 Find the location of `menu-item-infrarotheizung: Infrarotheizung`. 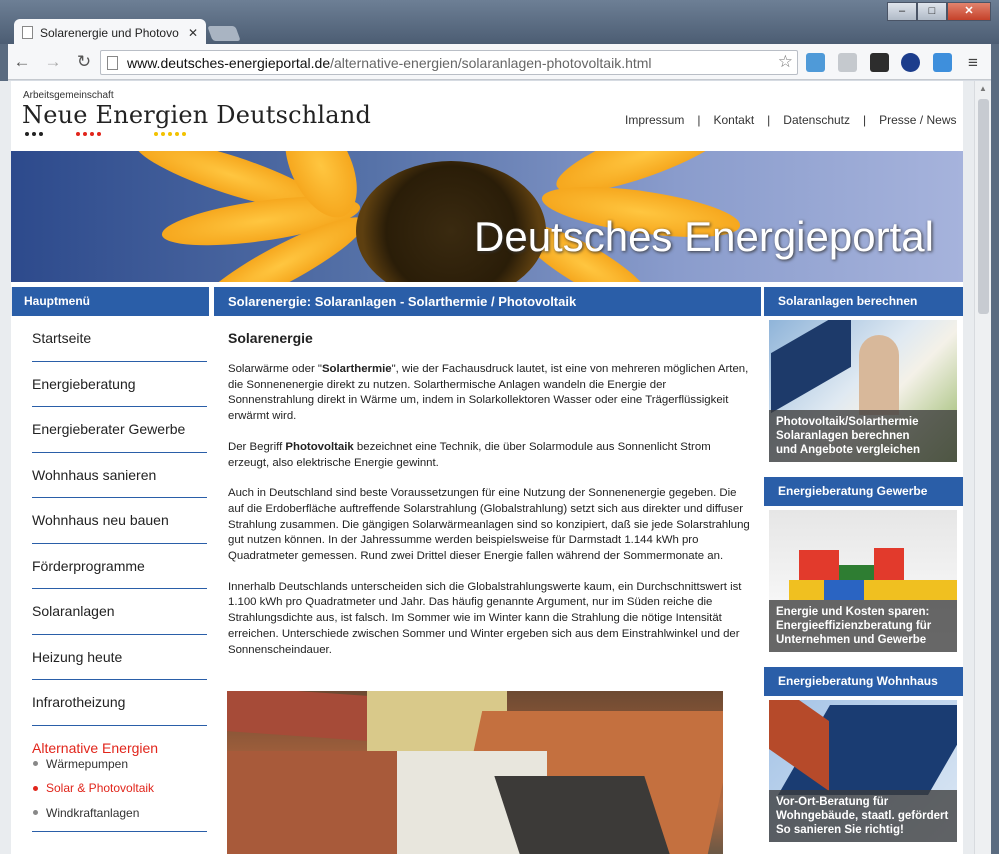

menu-item-infrarotheizung: Infrarotheizung is located at coordinates (119, 703).